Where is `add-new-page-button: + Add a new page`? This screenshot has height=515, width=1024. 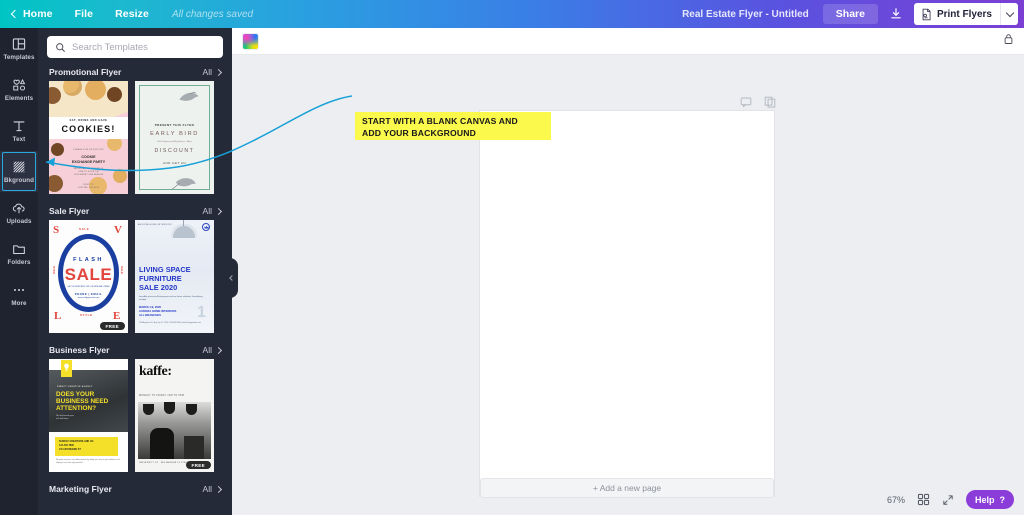 add-new-page-button: + Add a new page is located at coordinates (627, 488).